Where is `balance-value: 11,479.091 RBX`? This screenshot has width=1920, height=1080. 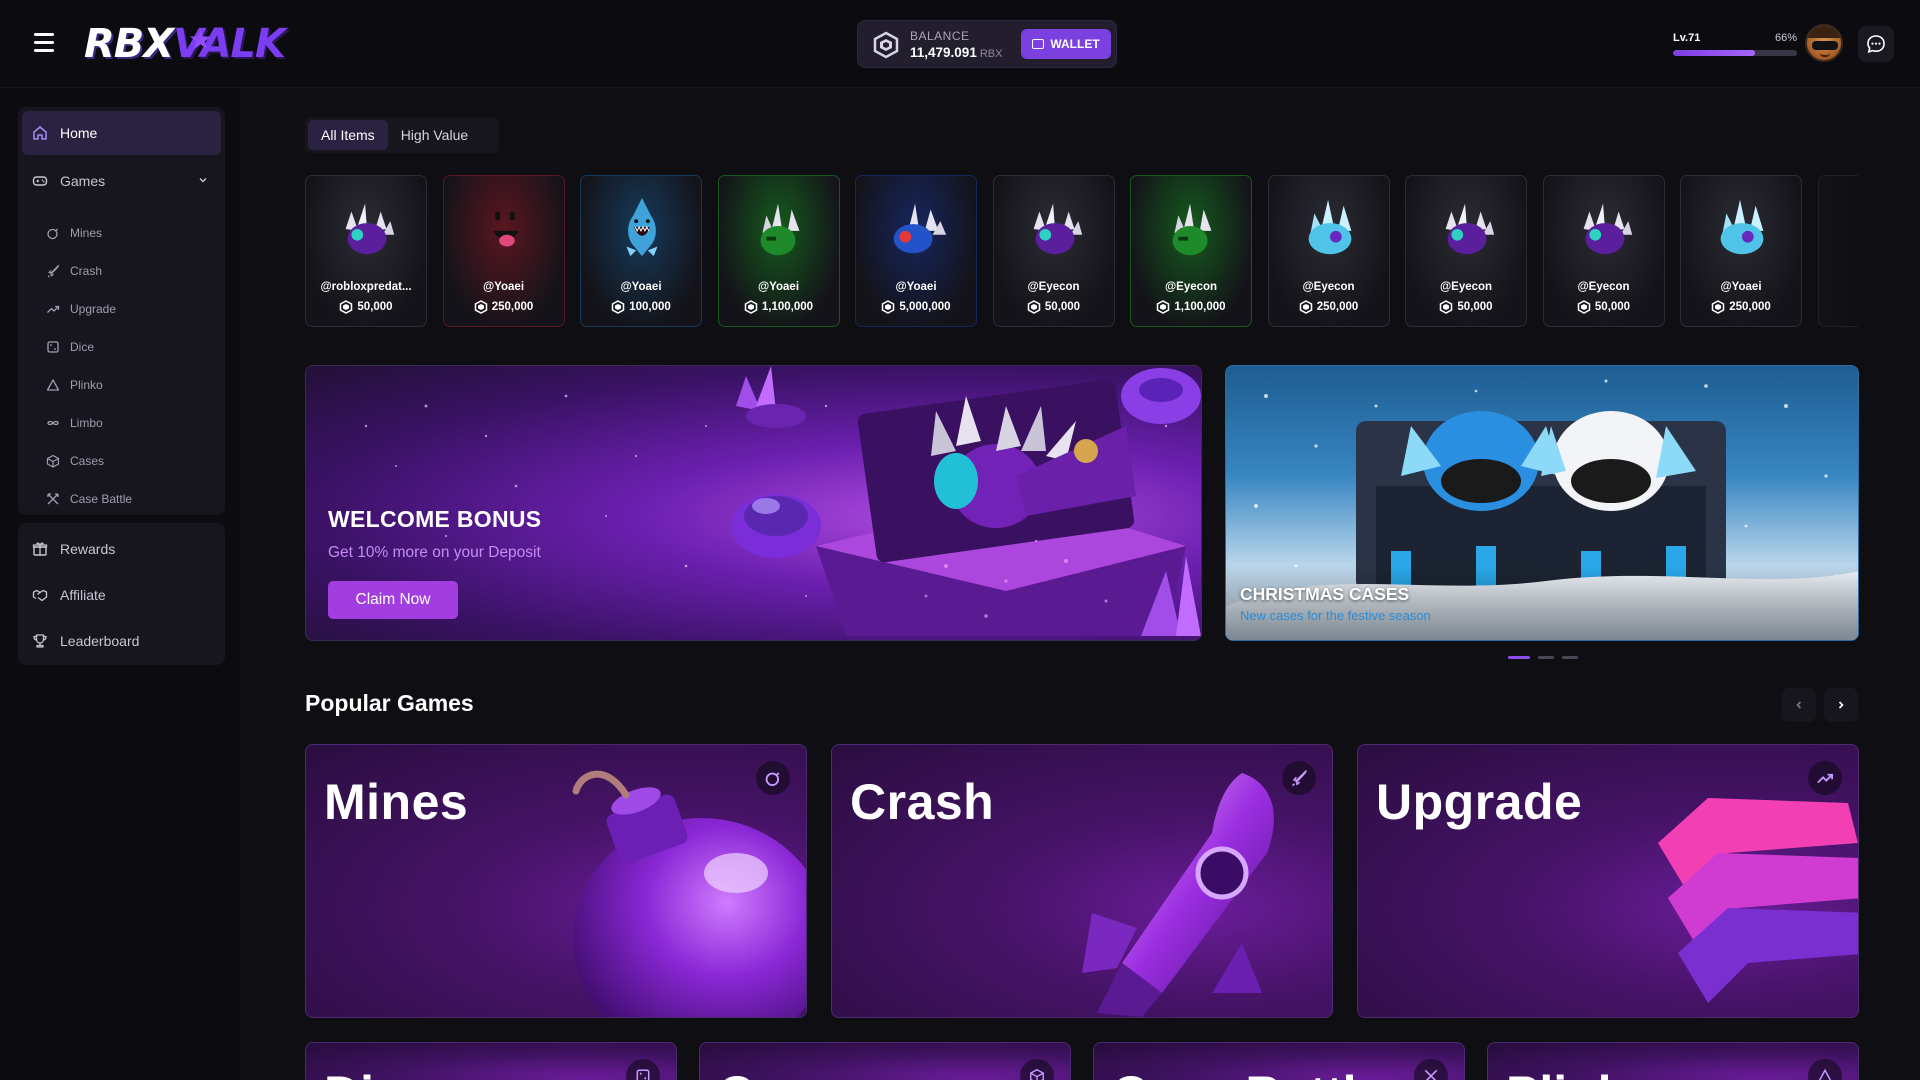
balance-value: 11,479.091 RBX is located at coordinates (956, 52).